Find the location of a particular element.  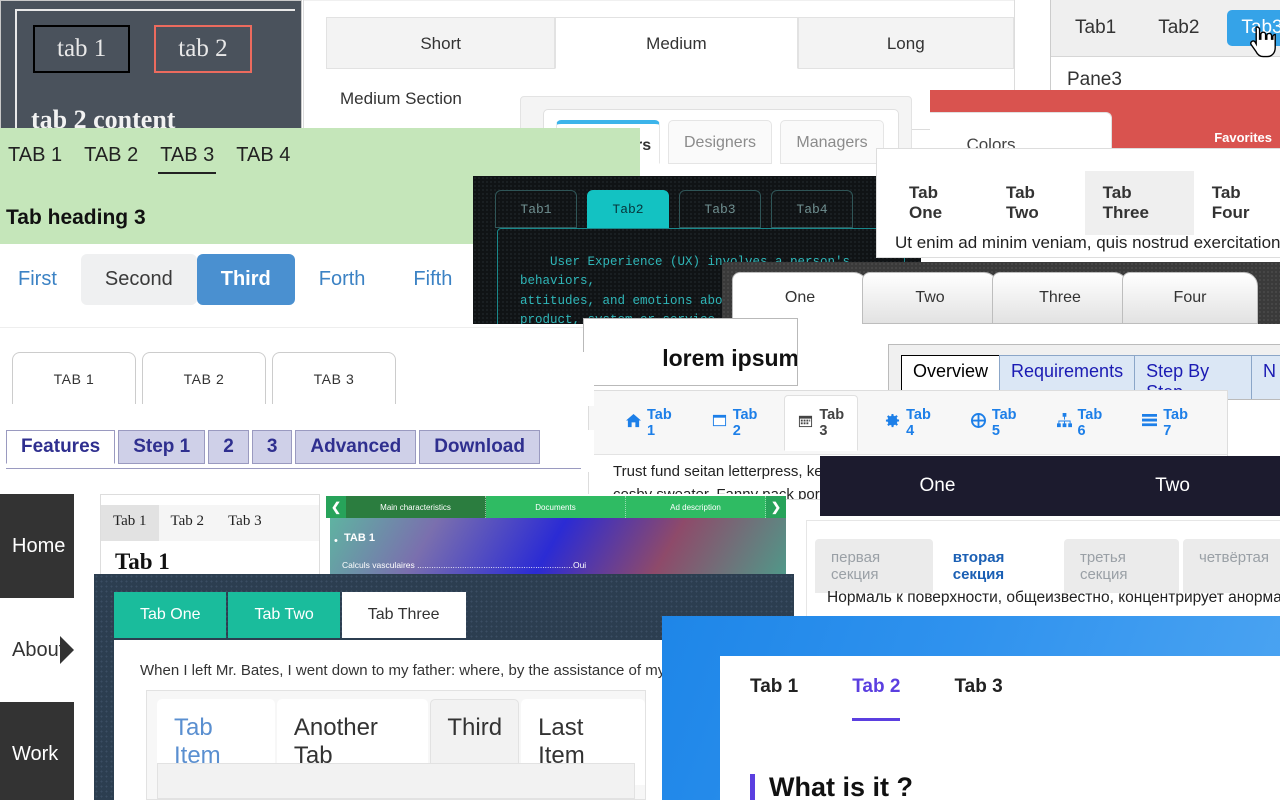

tab-step-3: 3 is located at coordinates (272, 447).